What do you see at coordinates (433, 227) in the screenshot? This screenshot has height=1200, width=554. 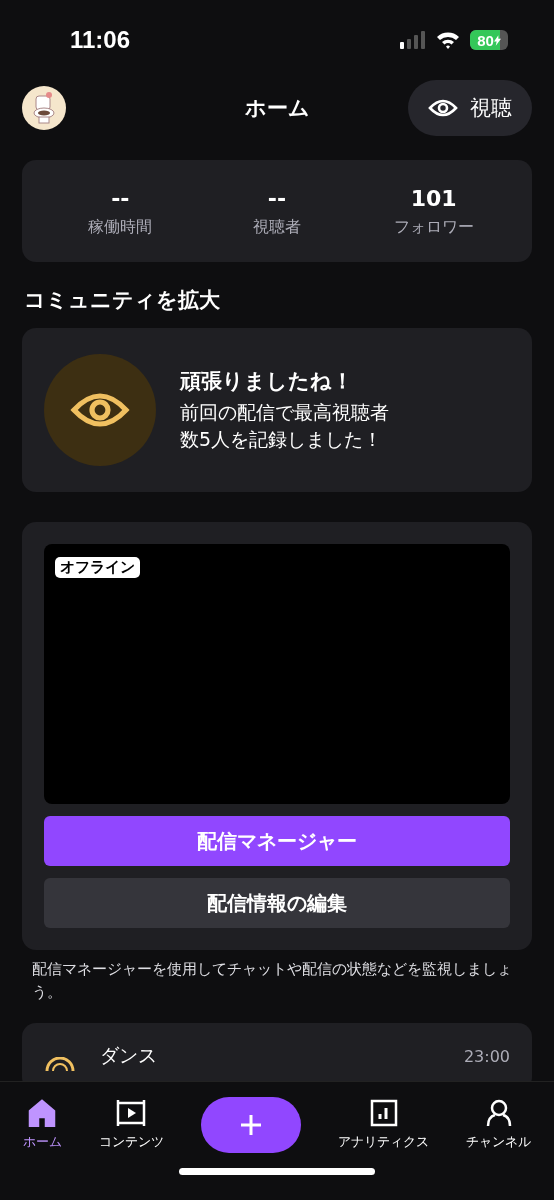 I see `stat-label: フォロワー` at bounding box center [433, 227].